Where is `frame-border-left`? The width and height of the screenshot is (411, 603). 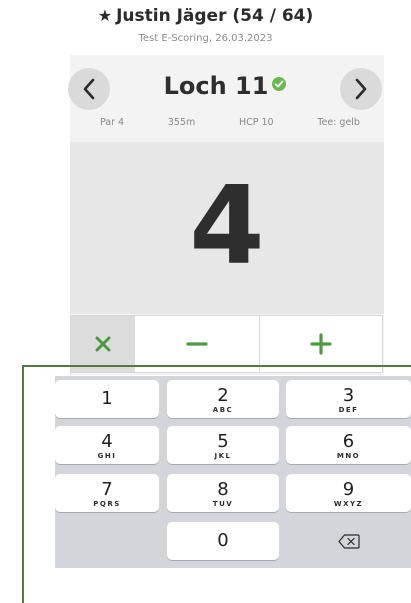 frame-border-left is located at coordinates (23, 484).